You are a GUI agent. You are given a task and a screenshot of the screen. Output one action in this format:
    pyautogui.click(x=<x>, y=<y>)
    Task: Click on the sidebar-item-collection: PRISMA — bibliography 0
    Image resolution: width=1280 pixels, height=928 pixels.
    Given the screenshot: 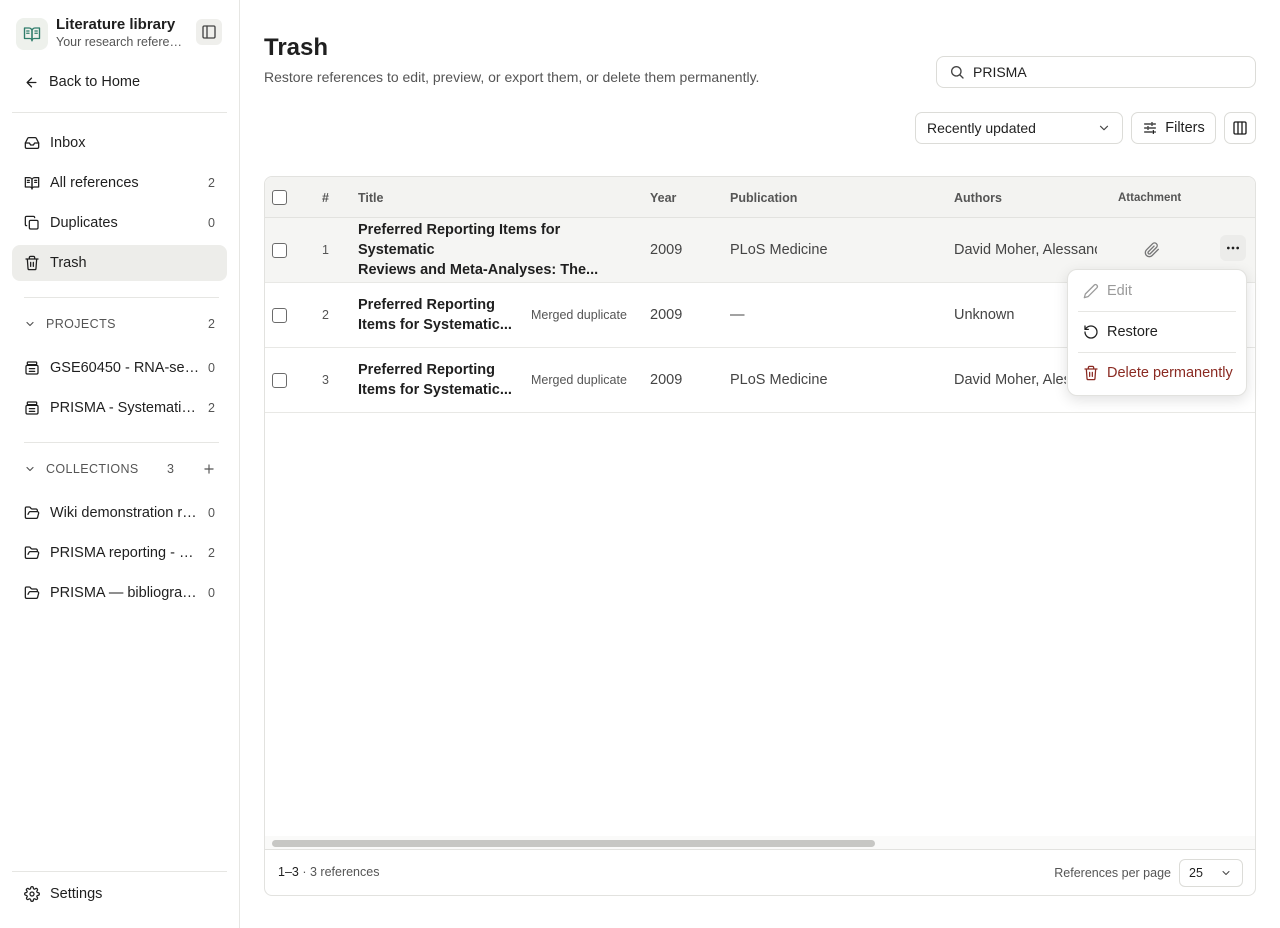 What is the action you would take?
    pyautogui.click(x=119, y=593)
    